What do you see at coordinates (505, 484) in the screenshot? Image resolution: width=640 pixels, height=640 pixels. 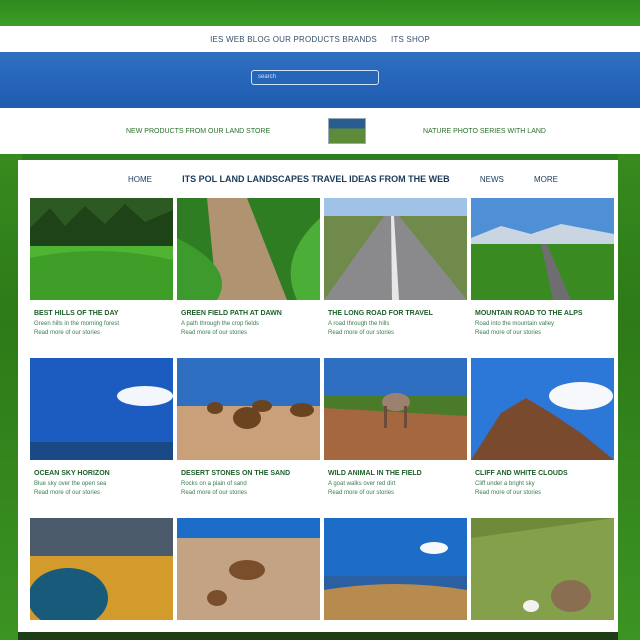 I see `caption-l2: Cliff under a bright sky` at bounding box center [505, 484].